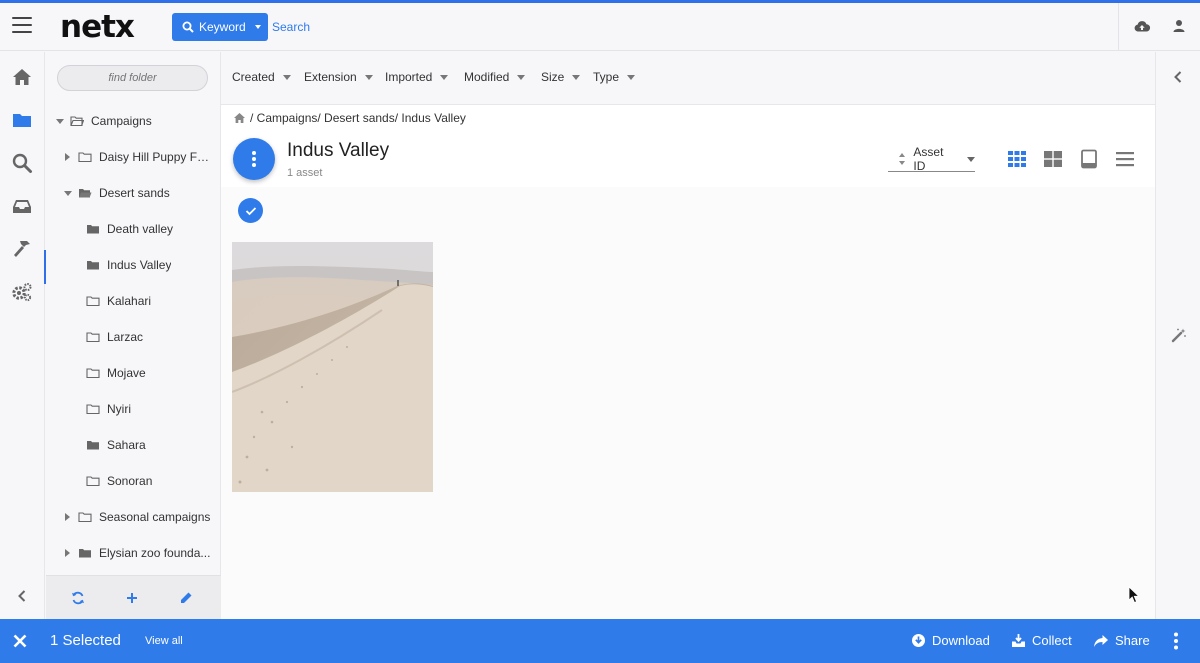  Describe the element at coordinates (931, 159) in the screenshot. I see `sort-select: Asset ID` at that location.